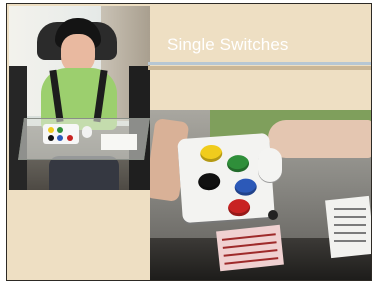  What do you see at coordinates (209, 181) in the screenshot?
I see `black-switch` at bounding box center [209, 181].